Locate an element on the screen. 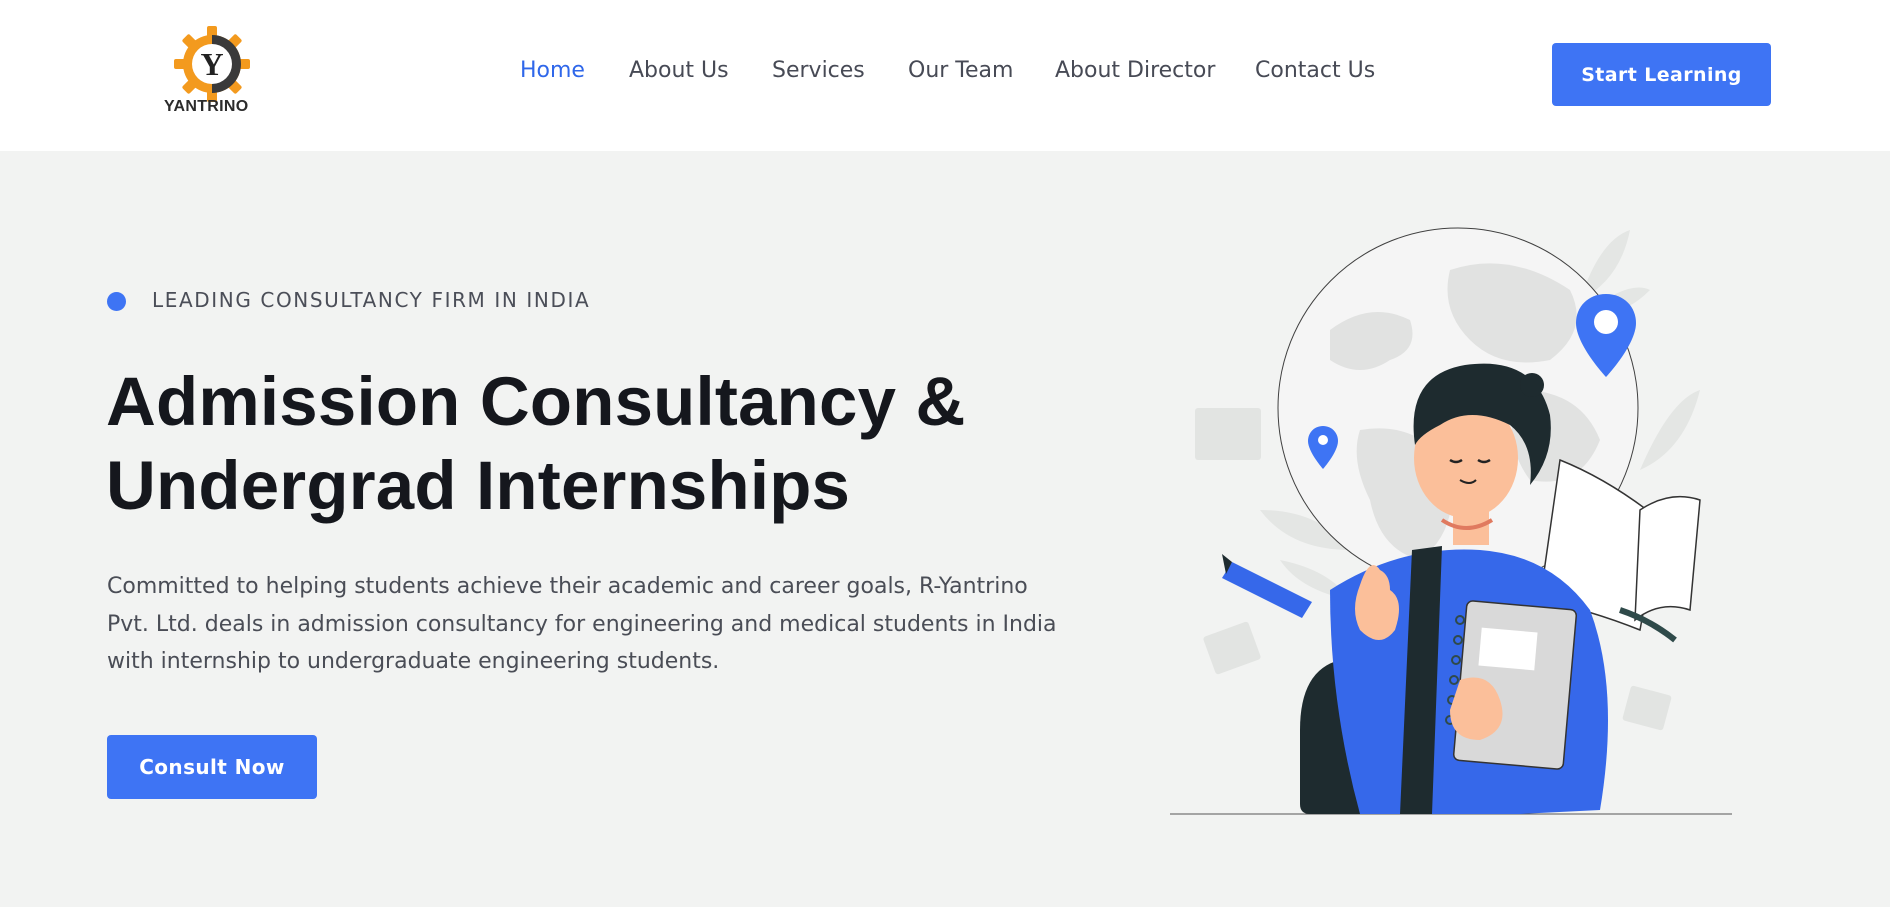 This screenshot has width=1890, height=907. nav-about-director: About Director is located at coordinates (1135, 70).